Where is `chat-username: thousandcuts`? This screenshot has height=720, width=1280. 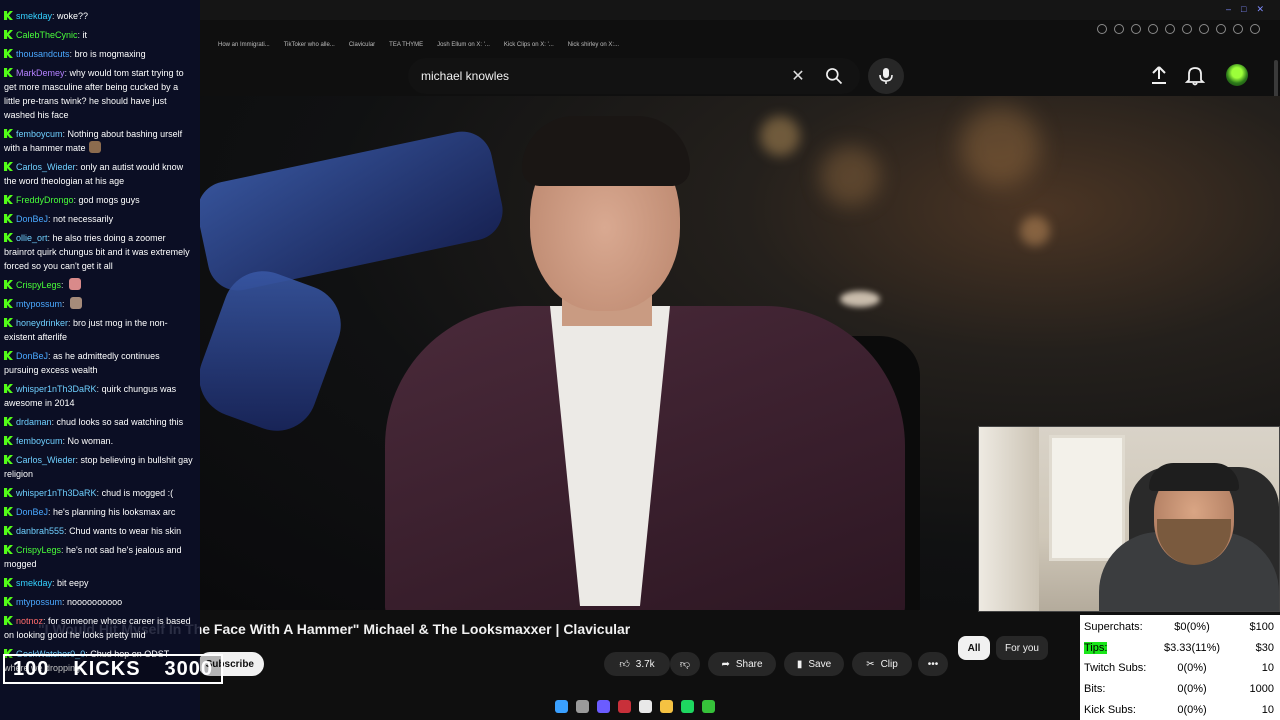 chat-username: thousandcuts is located at coordinates (43, 54).